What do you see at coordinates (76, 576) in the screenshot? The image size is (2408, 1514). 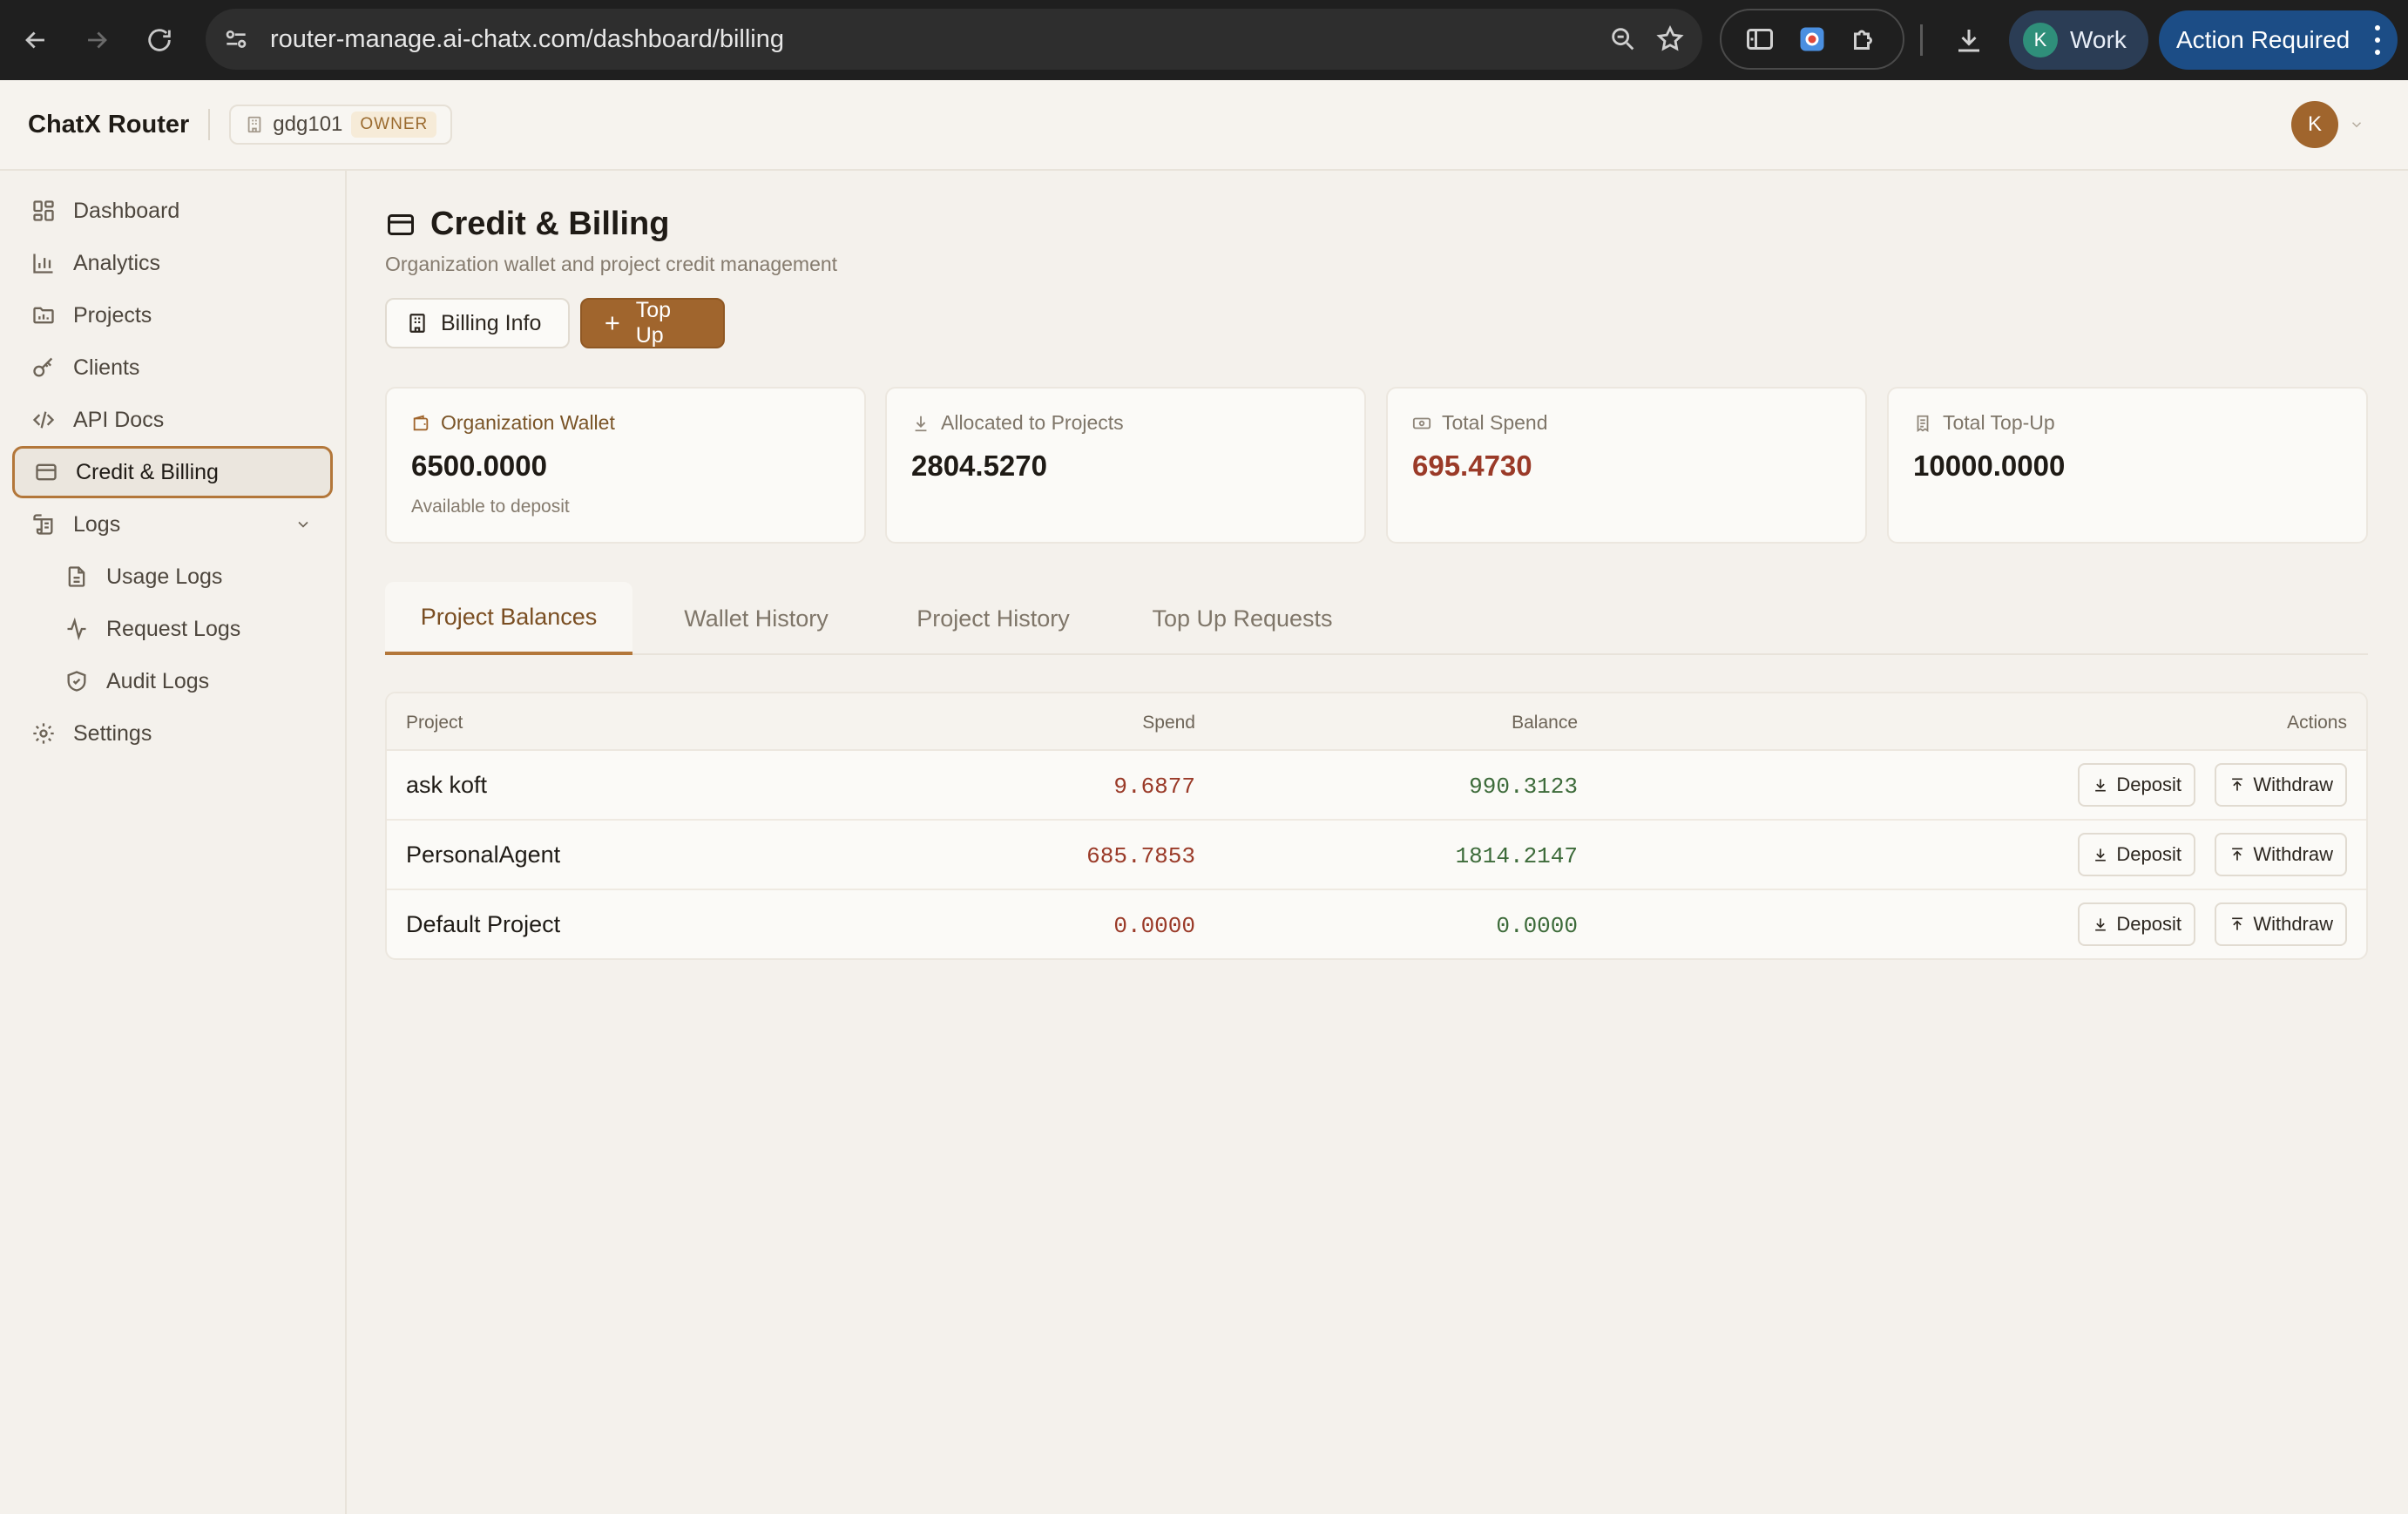 I see `file-text-icon` at bounding box center [76, 576].